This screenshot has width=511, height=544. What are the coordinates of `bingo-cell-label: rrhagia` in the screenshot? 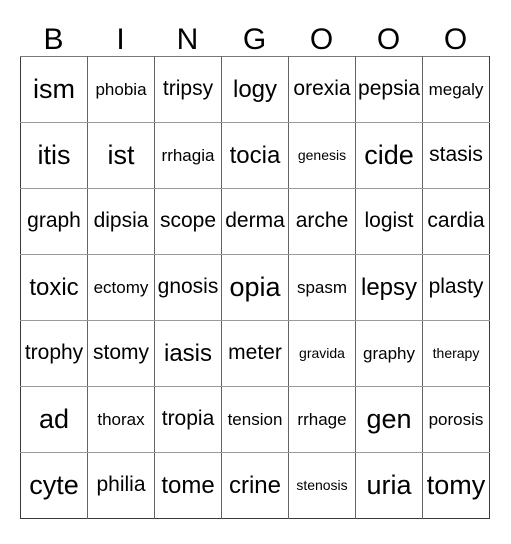 It's located at (188, 155).